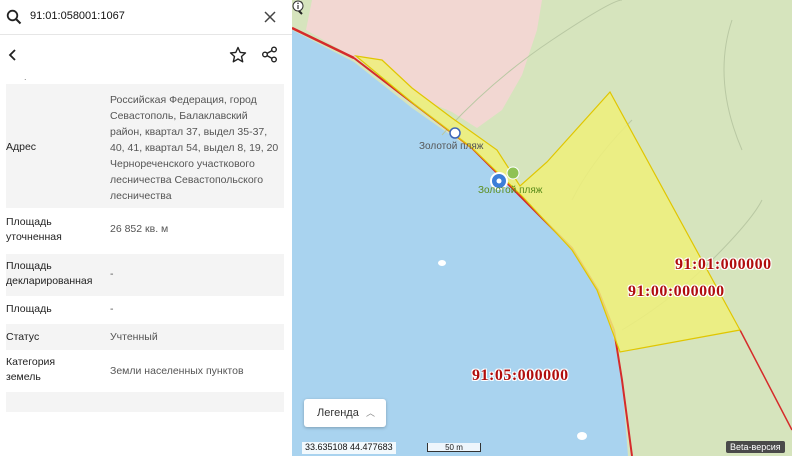 This screenshot has width=792, height=456. I want to click on table-row: Площадь уточненная 26 852 кв. м, so click(145, 231).